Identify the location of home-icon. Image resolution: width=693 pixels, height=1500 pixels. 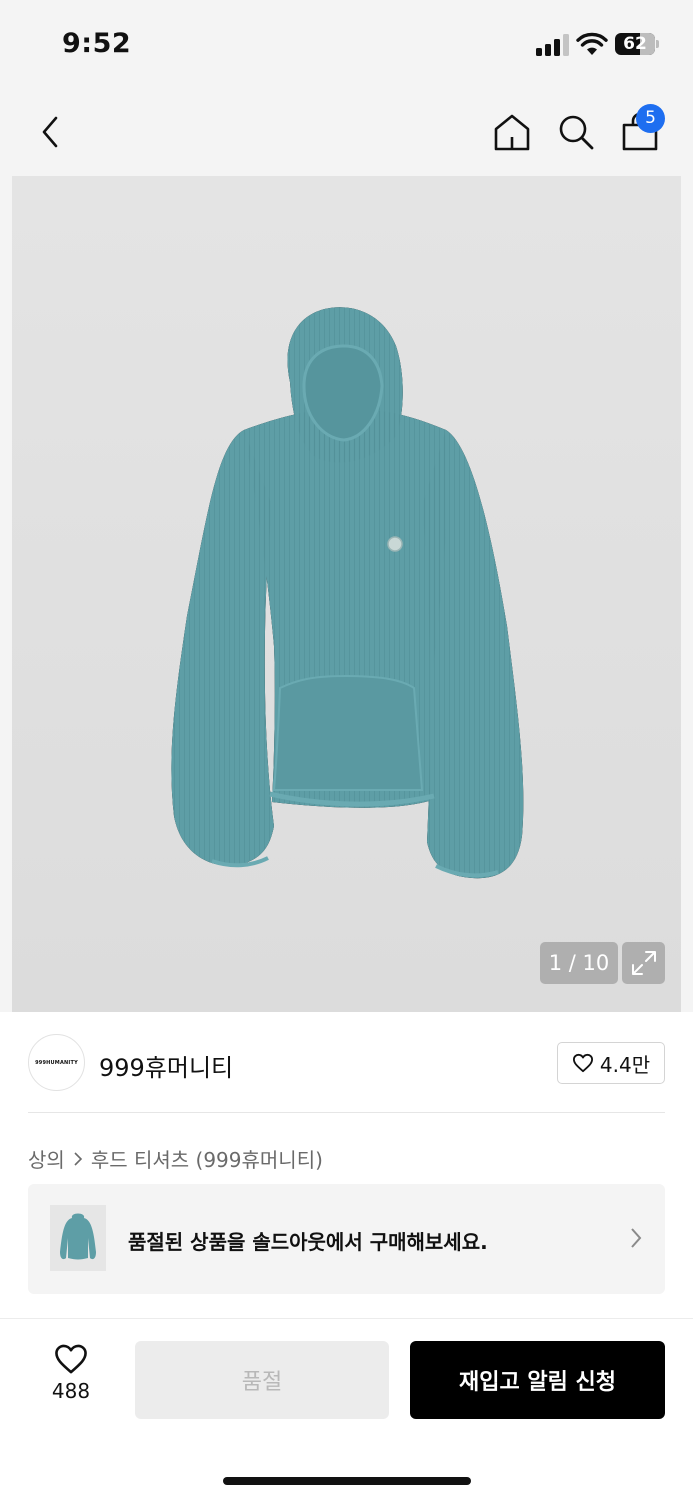
(512, 132).